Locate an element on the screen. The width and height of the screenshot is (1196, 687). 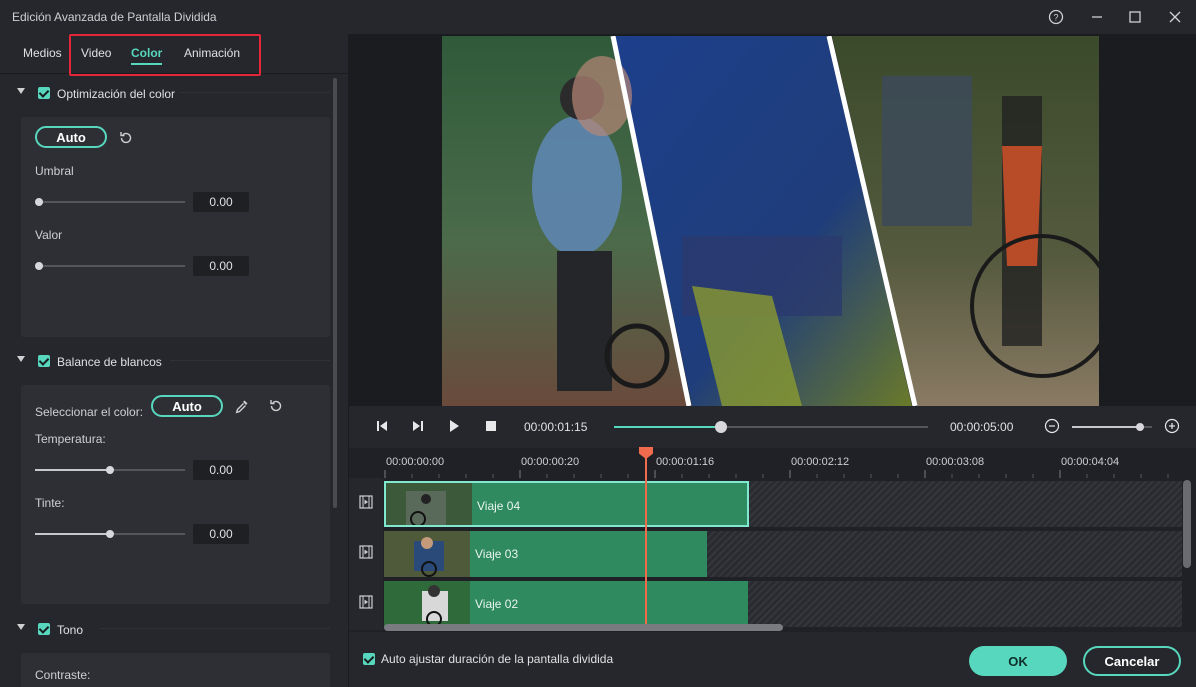
white-balance-checkbox is located at coordinates (44, 361).